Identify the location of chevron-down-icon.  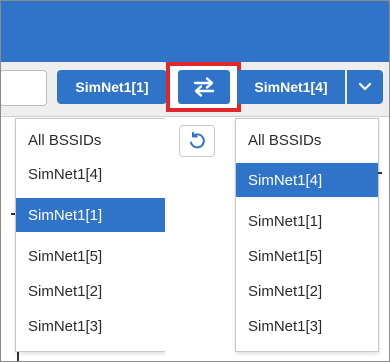
(365, 86).